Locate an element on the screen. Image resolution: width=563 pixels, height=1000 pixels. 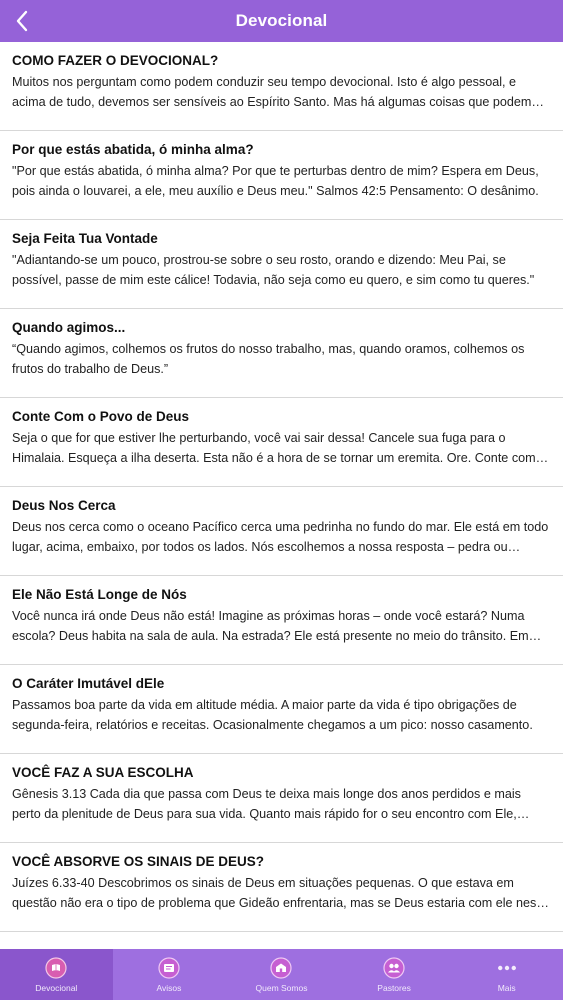
item-title: O Caráter Imutável dEle is located at coordinates (88, 683).